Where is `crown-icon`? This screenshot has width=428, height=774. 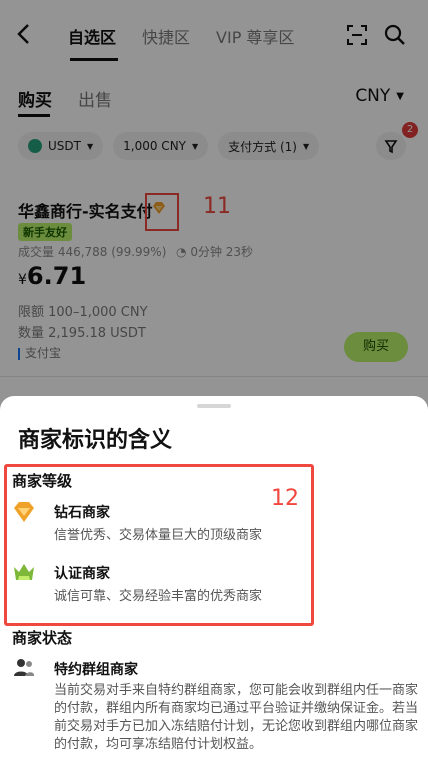 crown-icon is located at coordinates (24, 572).